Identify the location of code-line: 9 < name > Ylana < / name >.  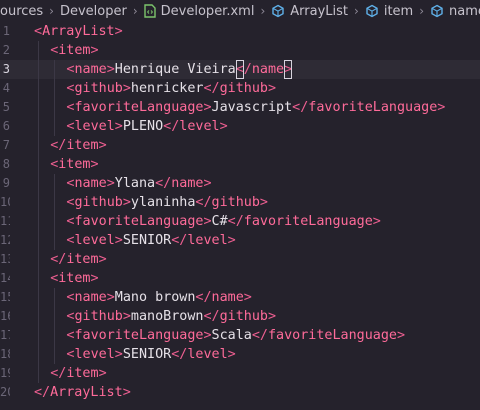
(240, 183).